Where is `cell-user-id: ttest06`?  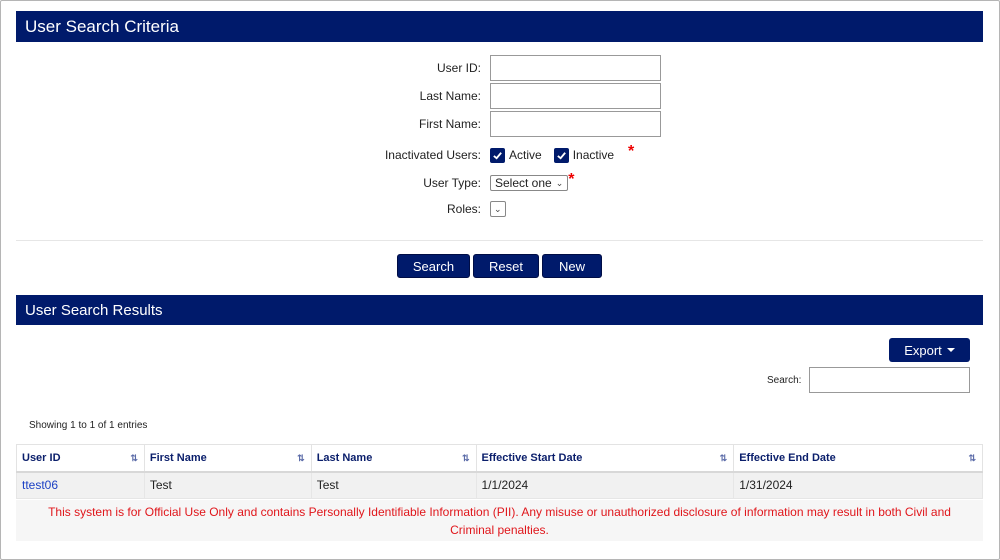 cell-user-id: ttest06 is located at coordinates (80, 485).